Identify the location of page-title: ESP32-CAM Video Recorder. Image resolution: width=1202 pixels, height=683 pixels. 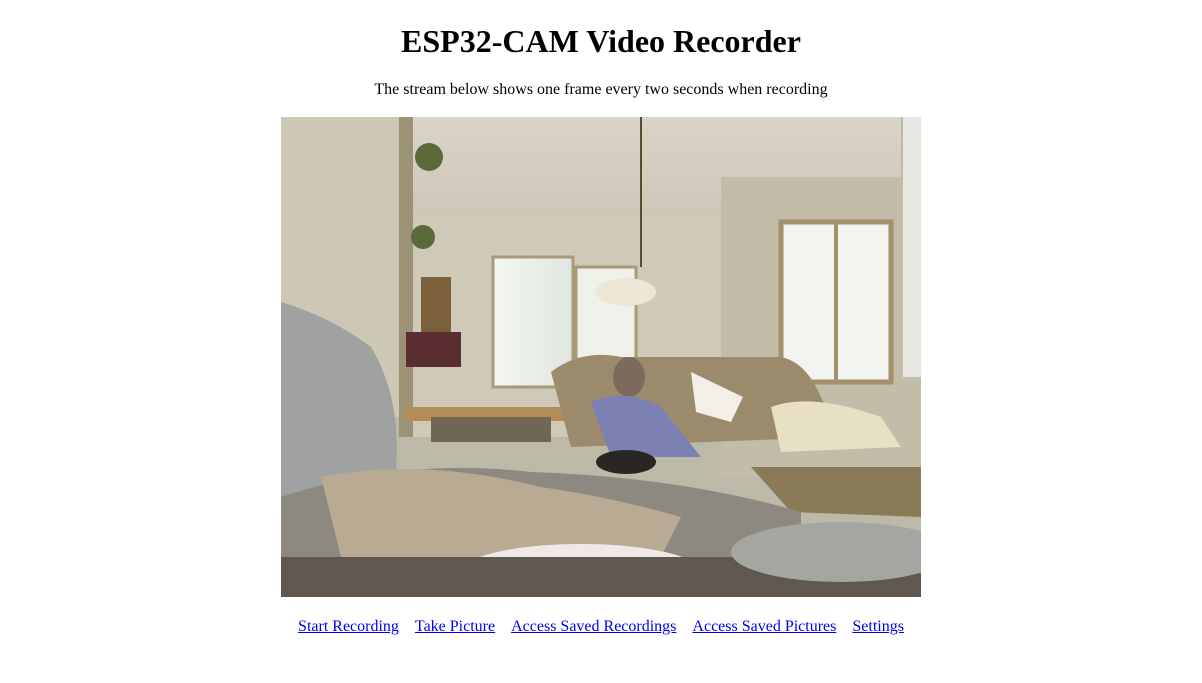
(601, 41).